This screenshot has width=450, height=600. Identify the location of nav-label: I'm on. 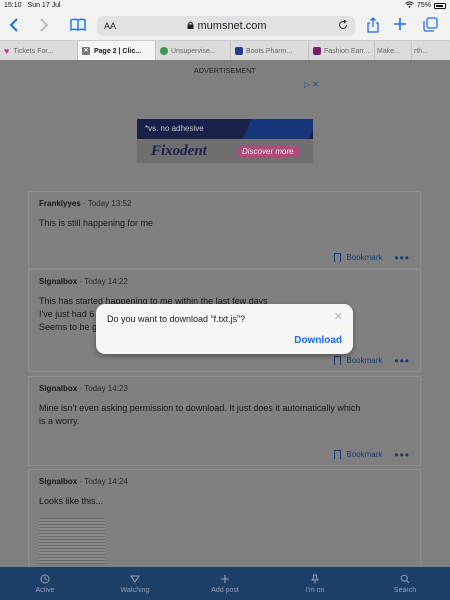
(315, 590).